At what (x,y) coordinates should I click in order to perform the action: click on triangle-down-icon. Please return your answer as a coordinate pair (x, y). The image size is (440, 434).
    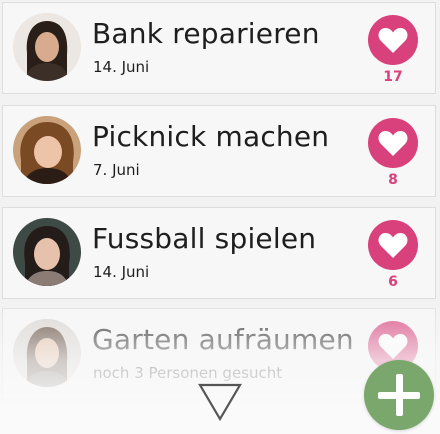
    Looking at the image, I should click on (220, 402).